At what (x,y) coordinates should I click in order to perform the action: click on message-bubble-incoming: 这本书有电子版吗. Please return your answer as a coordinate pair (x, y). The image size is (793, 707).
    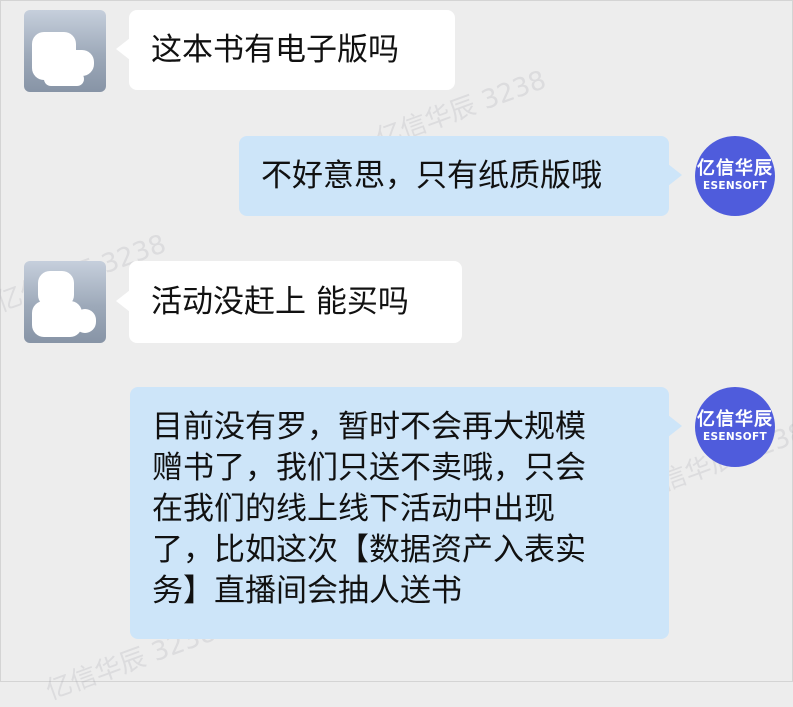
    Looking at the image, I should click on (285, 50).